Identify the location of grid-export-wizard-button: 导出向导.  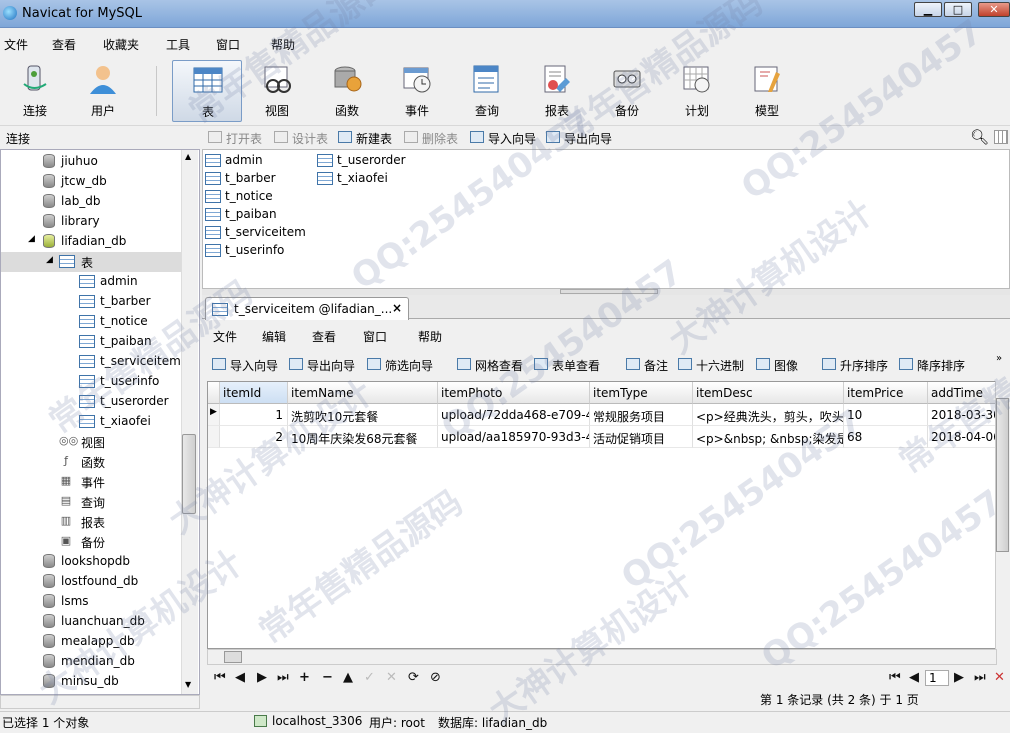
(322, 365).